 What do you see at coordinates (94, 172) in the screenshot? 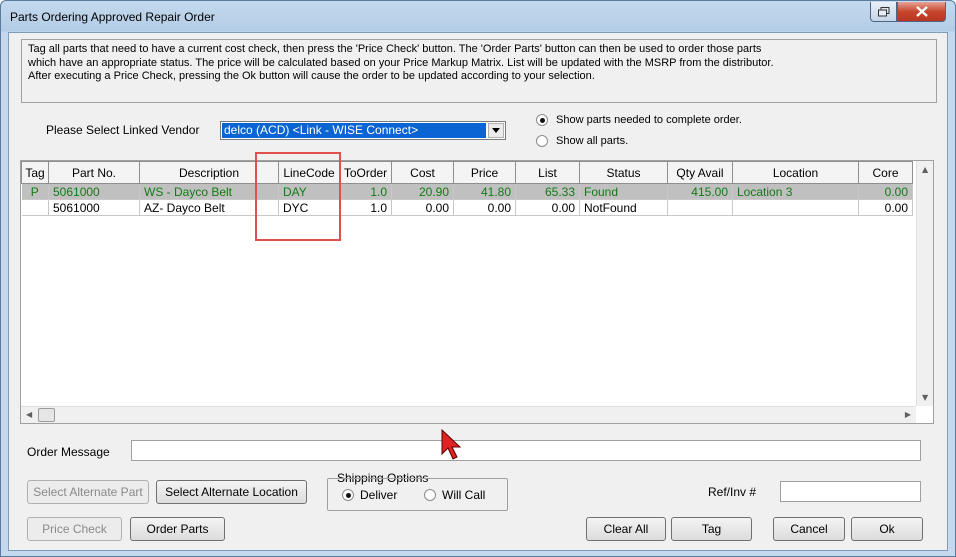
I see `col-header-part-no: Part No.` at bounding box center [94, 172].